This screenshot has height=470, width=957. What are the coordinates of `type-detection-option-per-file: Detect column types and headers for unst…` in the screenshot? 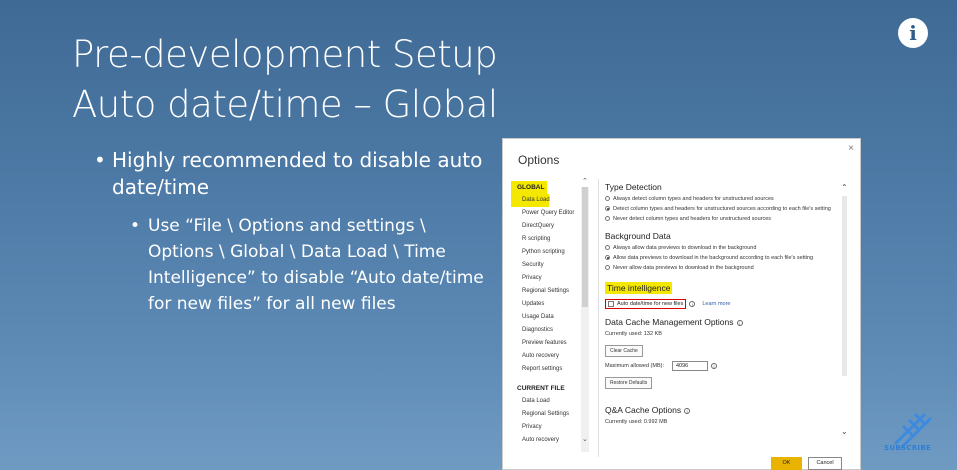 It's located at (722, 209).